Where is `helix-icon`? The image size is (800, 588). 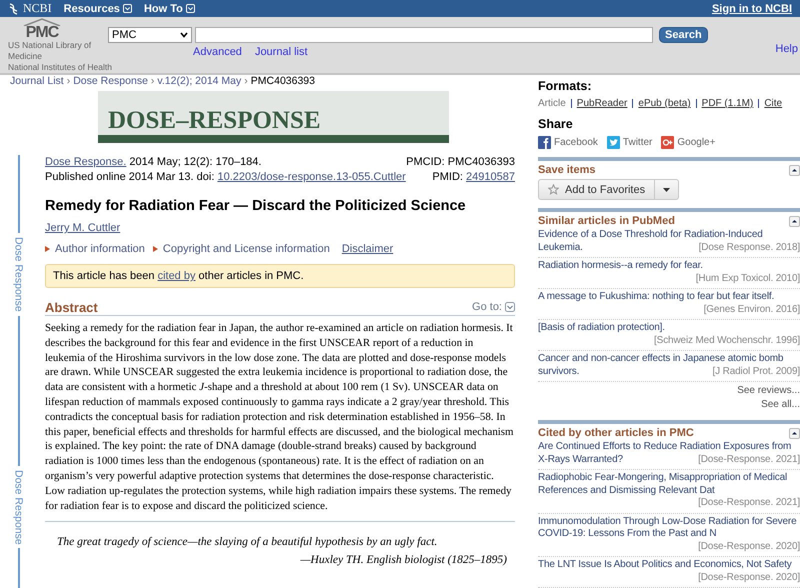
helix-icon is located at coordinates (13, 8).